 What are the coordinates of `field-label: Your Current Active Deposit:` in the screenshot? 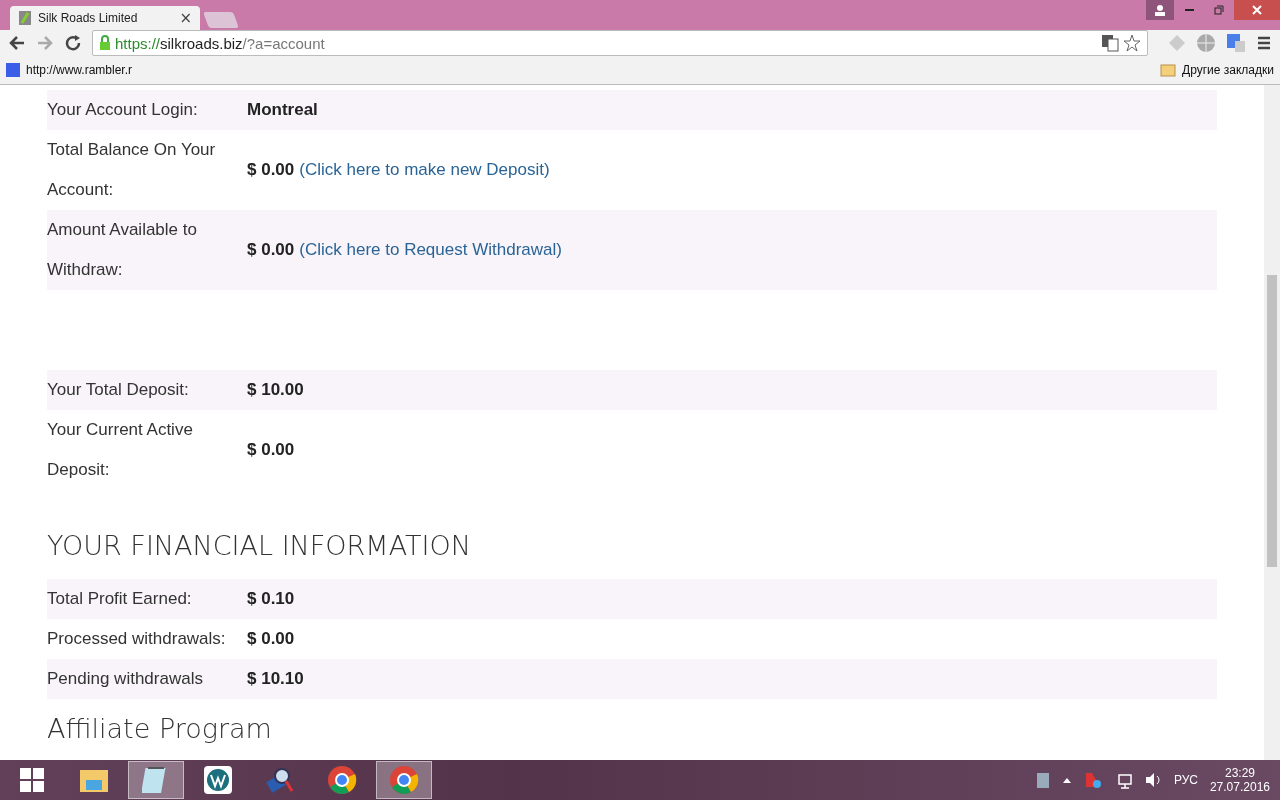 It's located at (120, 450).